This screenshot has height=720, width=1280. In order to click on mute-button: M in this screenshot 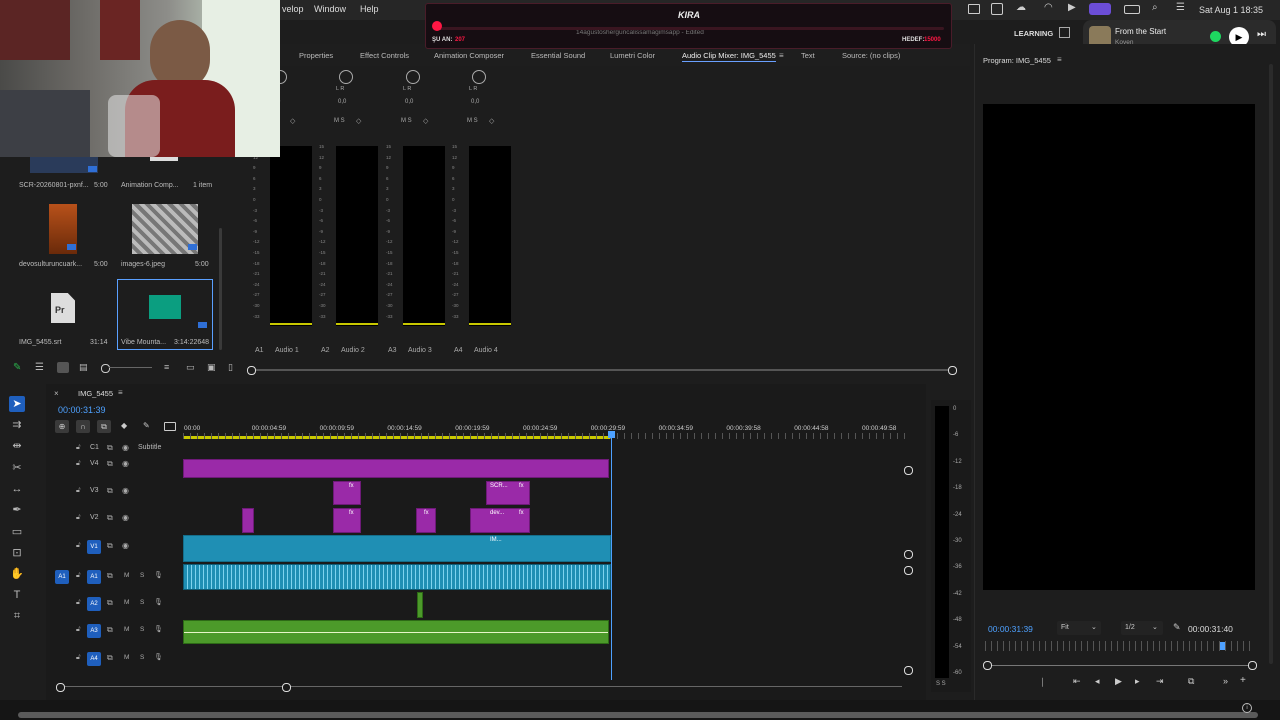, I will do `click(126, 629)`.